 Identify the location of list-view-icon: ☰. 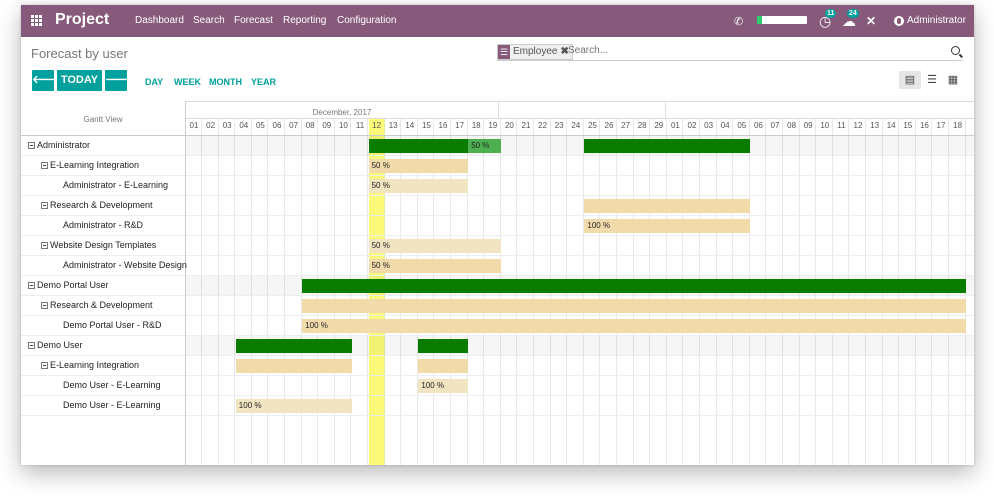
(932, 80).